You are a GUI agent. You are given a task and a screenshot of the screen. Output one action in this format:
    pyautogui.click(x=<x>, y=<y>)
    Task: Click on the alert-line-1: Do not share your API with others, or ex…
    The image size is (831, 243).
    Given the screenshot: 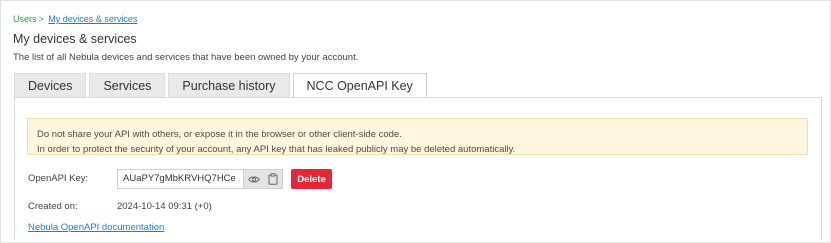 What is the action you would take?
    pyautogui.click(x=219, y=134)
    